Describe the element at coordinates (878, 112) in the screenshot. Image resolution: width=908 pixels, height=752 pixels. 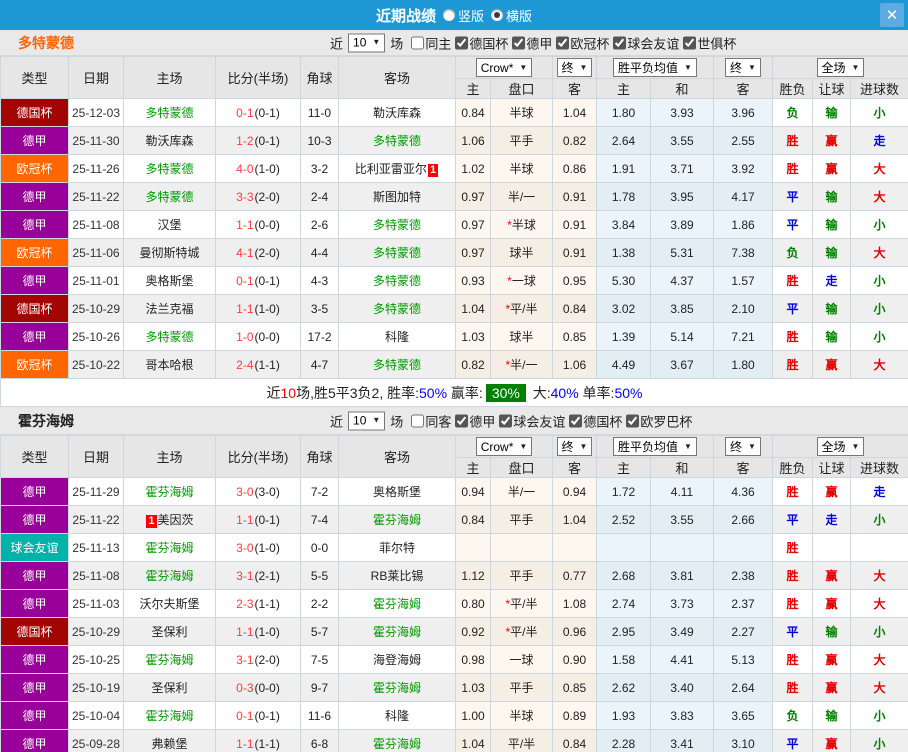
I see `cell-goals-result: 小` at that location.